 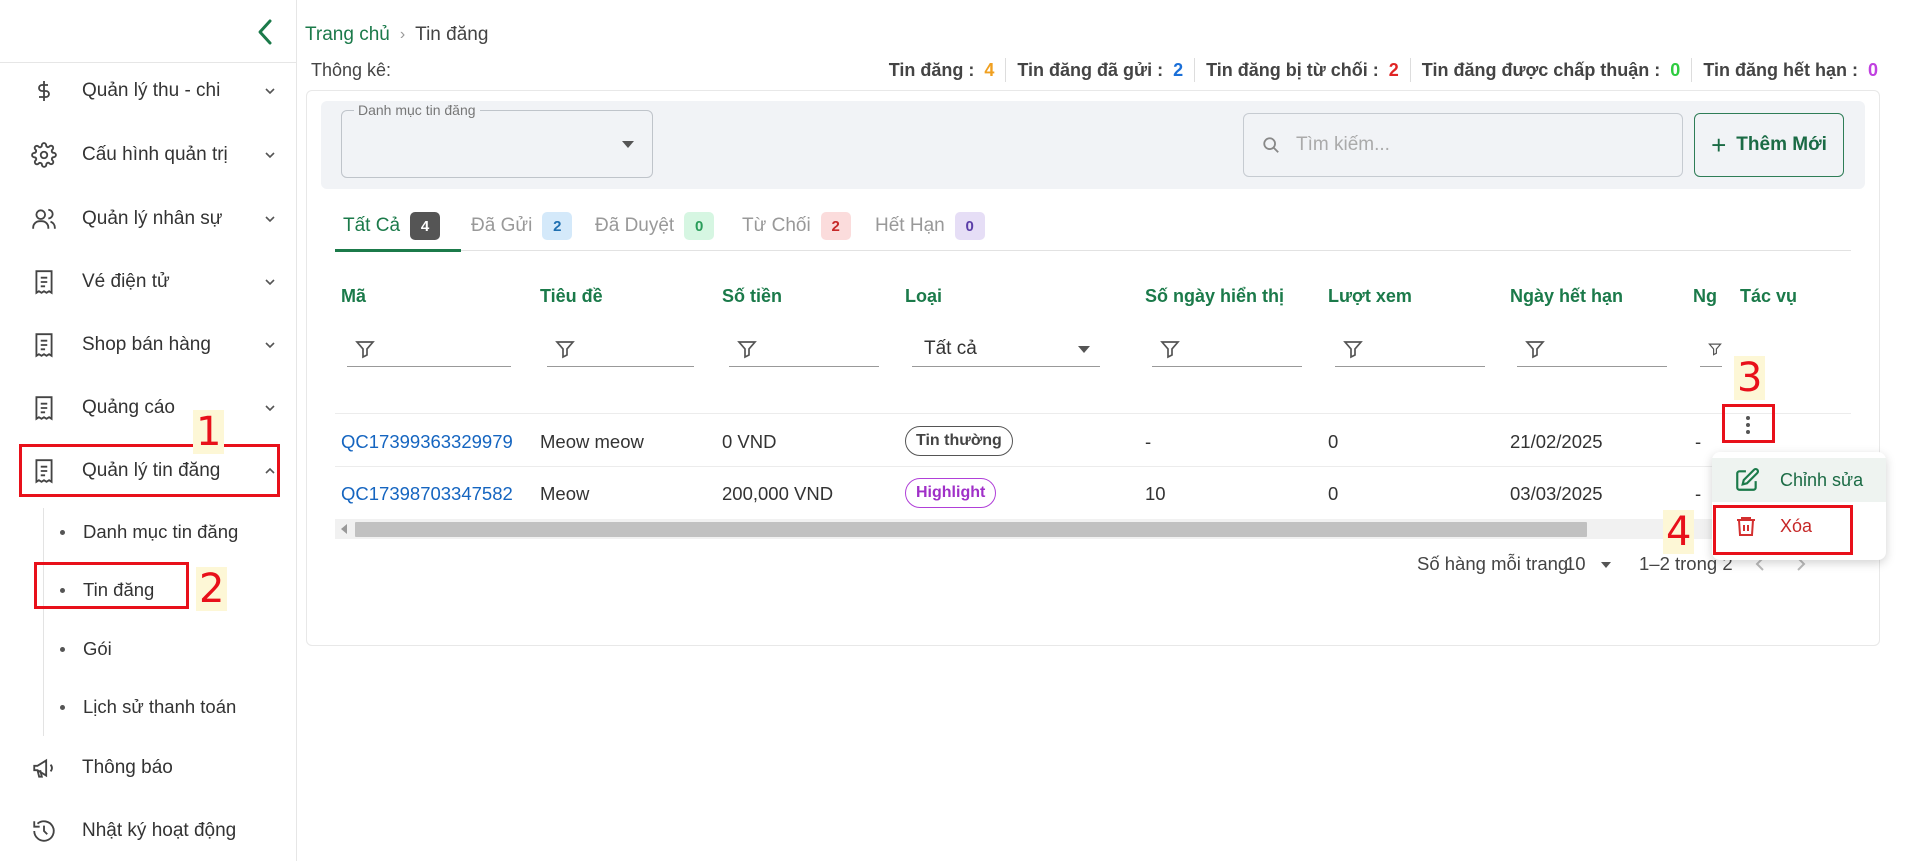 What do you see at coordinates (344, 529) in the screenshot?
I see `scroll-left-arrow-icon` at bounding box center [344, 529].